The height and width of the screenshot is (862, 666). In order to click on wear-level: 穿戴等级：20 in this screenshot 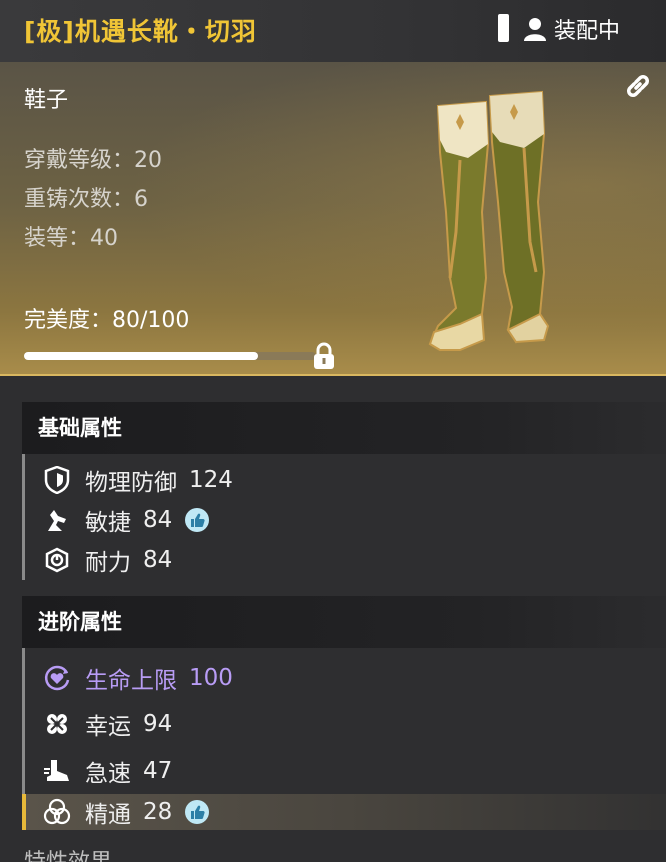, I will do `click(93, 160)`.